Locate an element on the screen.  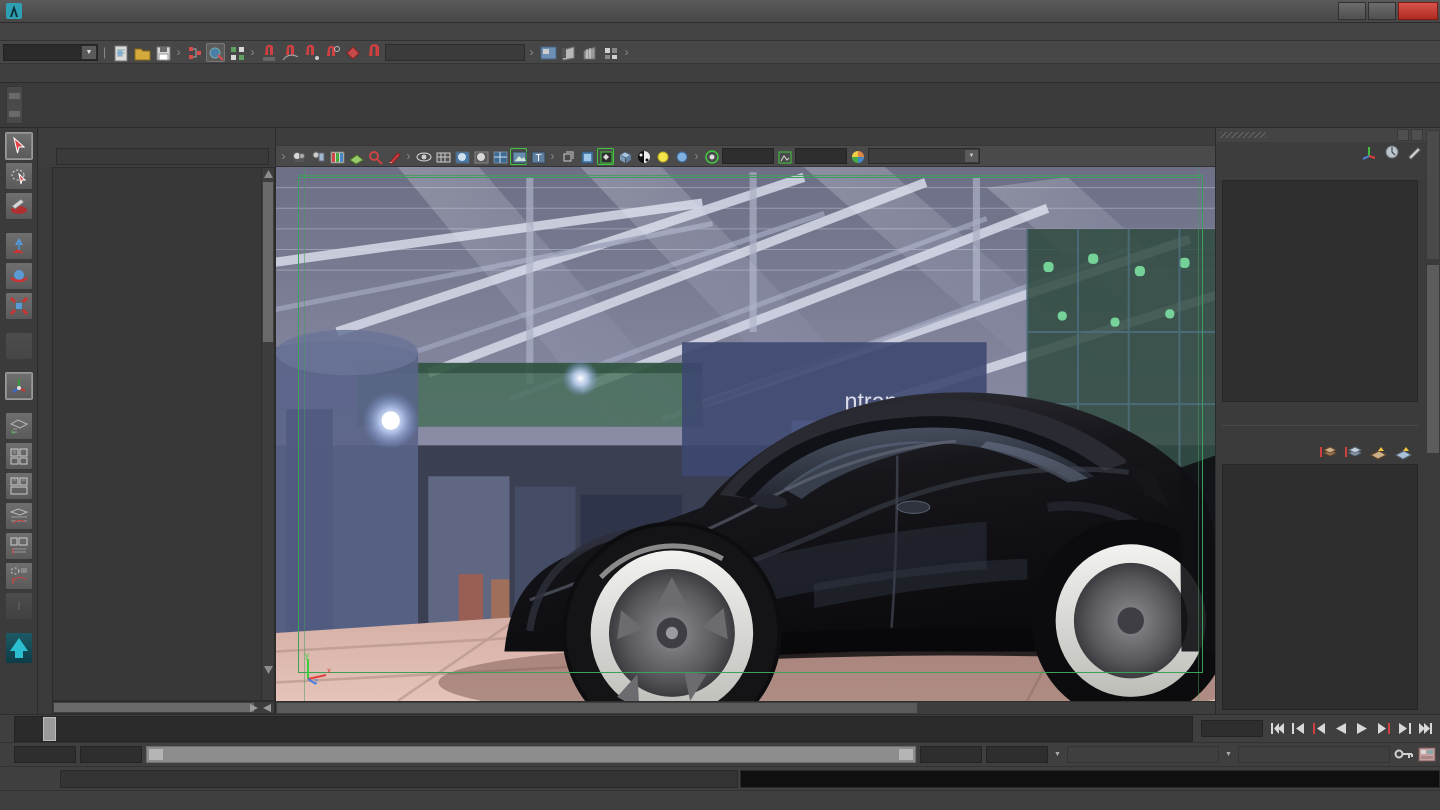
ambient-occlusion-icon is located at coordinates (624, 156).